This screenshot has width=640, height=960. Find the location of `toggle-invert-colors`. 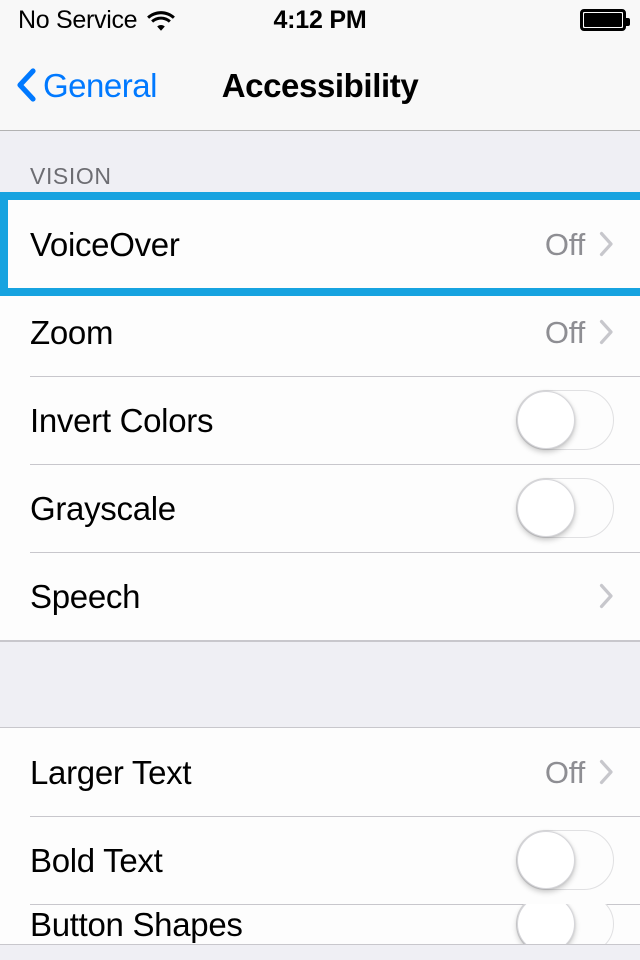

toggle-invert-colors is located at coordinates (565, 420).